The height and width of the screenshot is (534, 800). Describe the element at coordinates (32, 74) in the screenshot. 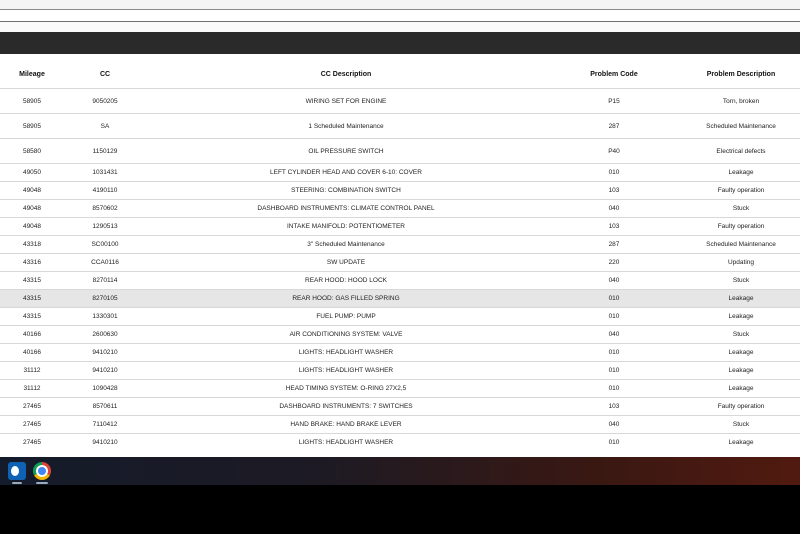

I see `column-header-mileage: Mileage` at that location.